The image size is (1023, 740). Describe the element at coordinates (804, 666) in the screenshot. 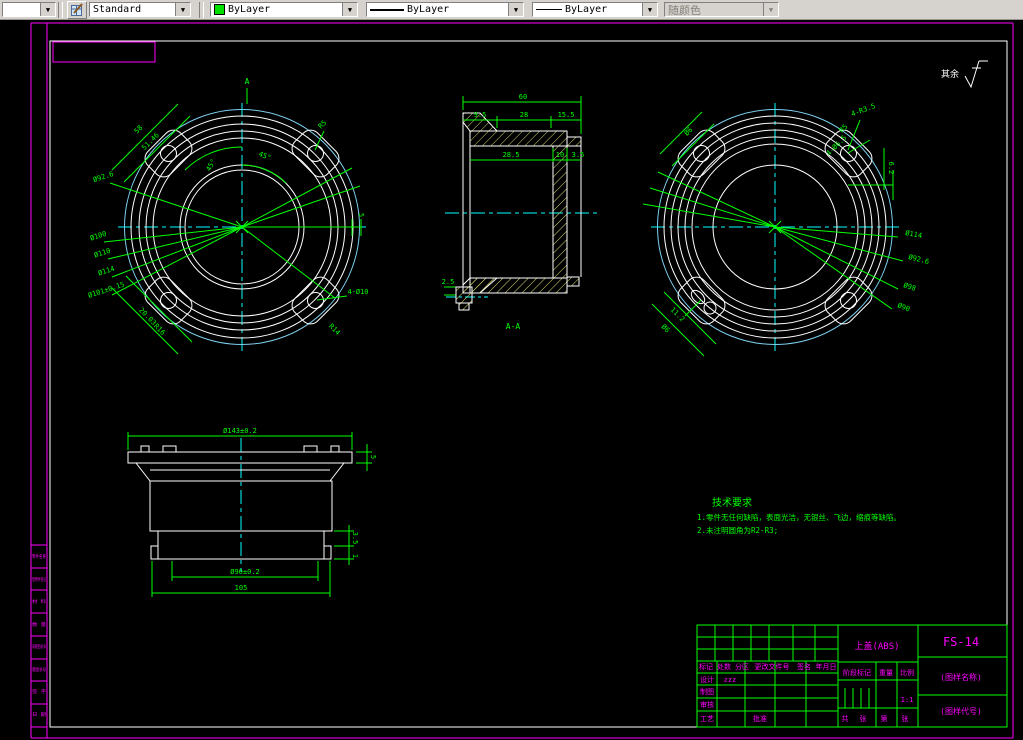

I see `header-cell: 签名` at that location.